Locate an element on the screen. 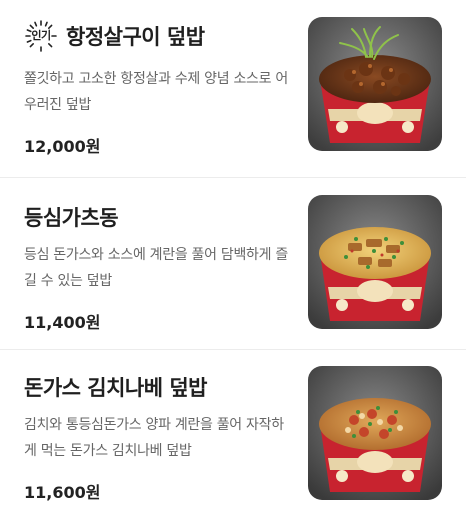  menu-item-description: 쫄깃하고 고소한 항정살과 수제 양념 소스로 어우러진 덮밥 is located at coordinates (156, 92).